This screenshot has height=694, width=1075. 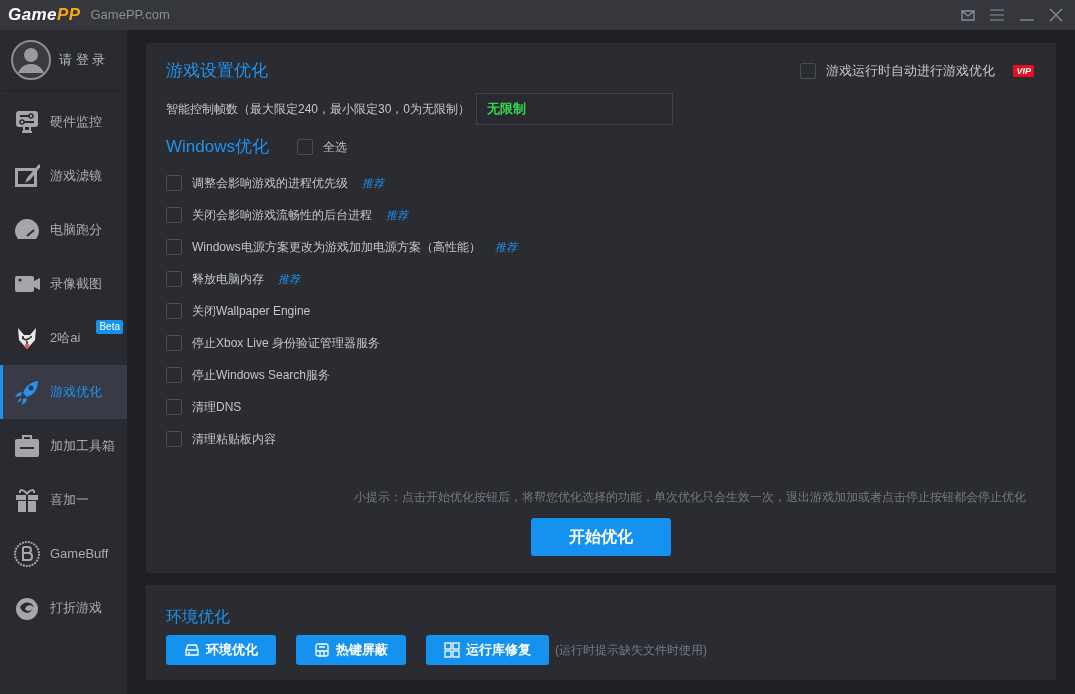 What do you see at coordinates (192, 650) in the screenshot?
I see `drive-icon` at bounding box center [192, 650].